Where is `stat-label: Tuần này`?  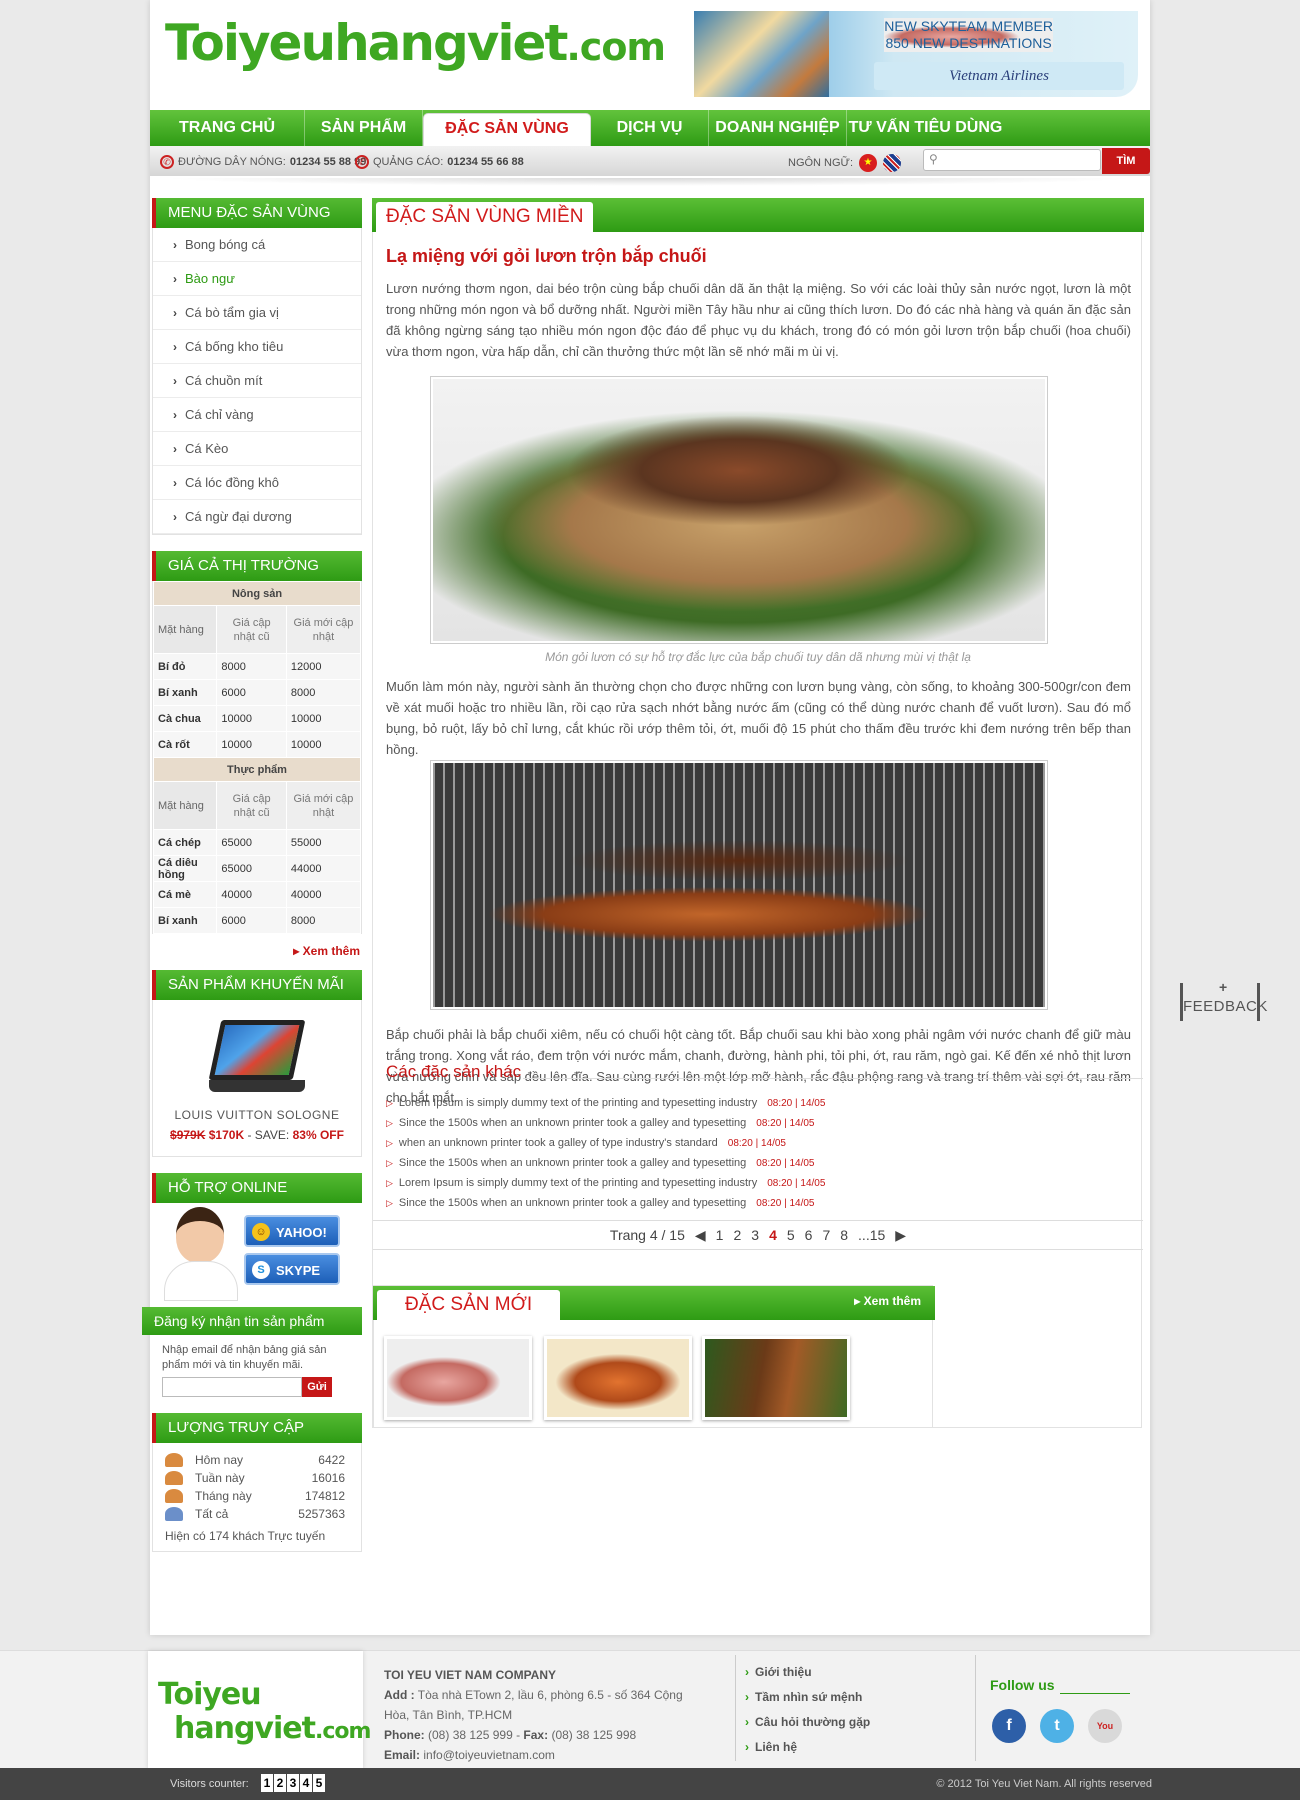 stat-label: Tuần này is located at coordinates (220, 1478).